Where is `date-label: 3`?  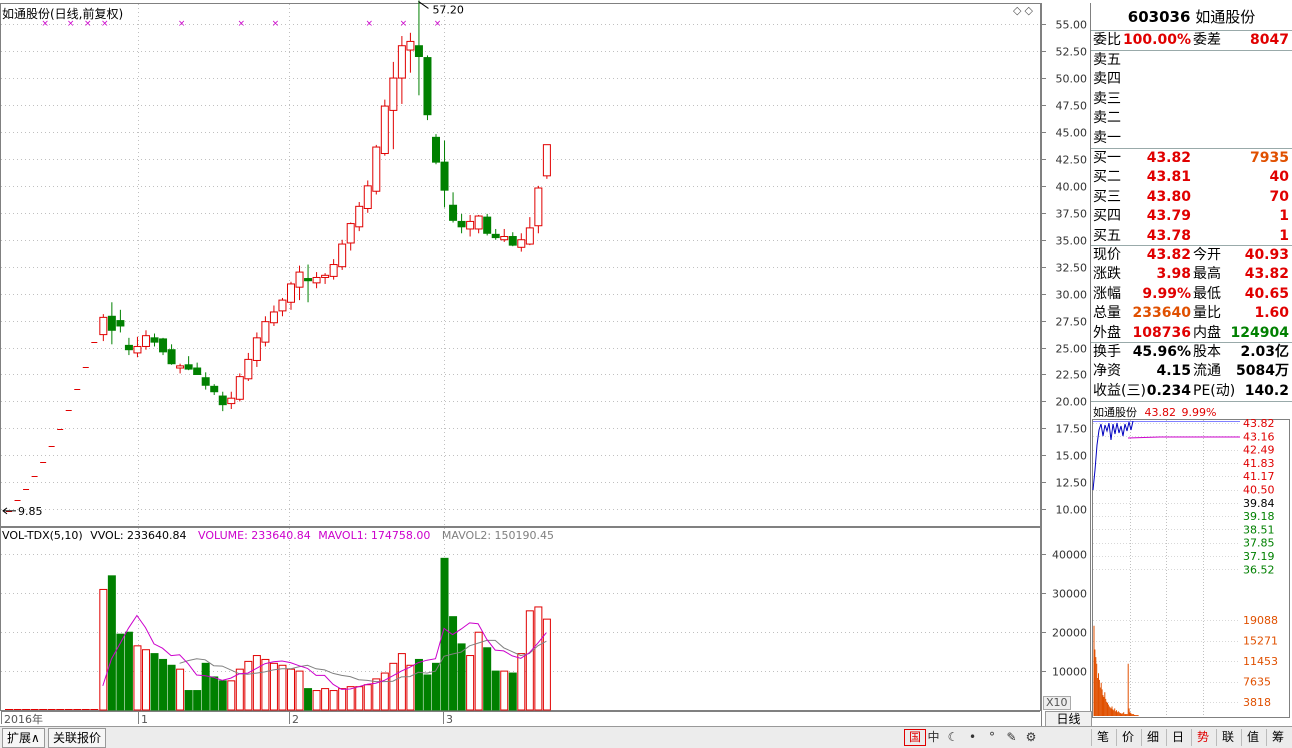
date-label: 3 is located at coordinates (449, 719).